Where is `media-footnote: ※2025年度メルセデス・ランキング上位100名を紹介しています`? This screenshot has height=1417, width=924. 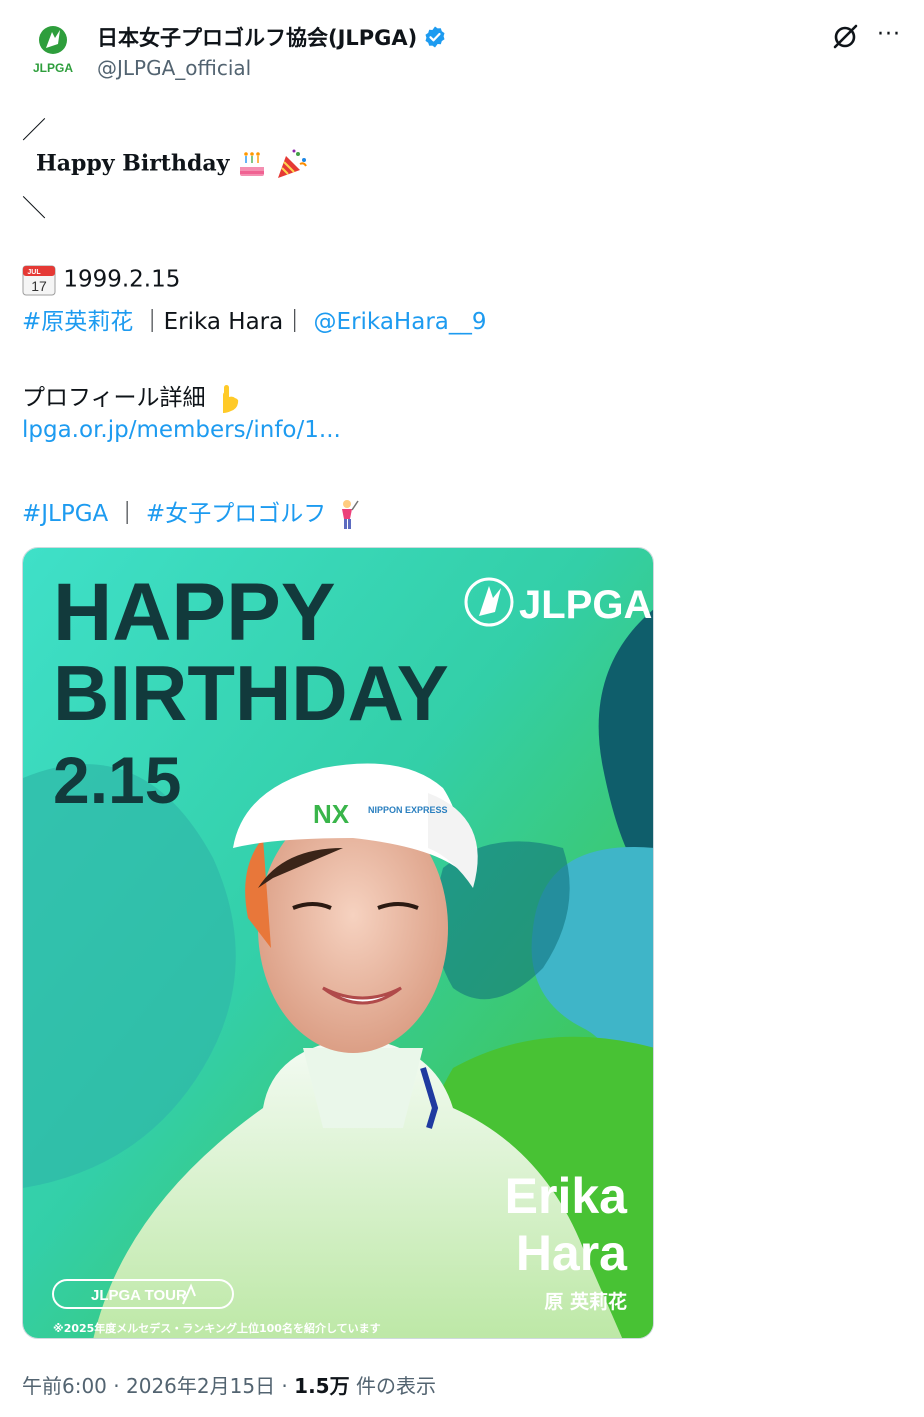 media-footnote: ※2025年度メルセデス・ランキング上位100名を紹介しています is located at coordinates (217, 1328).